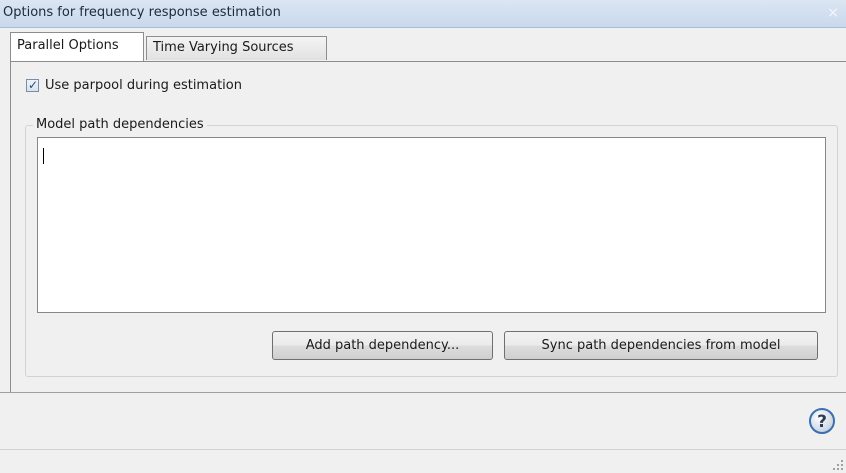  I want to click on use-parpool-checkbox: ✓, so click(32, 85).